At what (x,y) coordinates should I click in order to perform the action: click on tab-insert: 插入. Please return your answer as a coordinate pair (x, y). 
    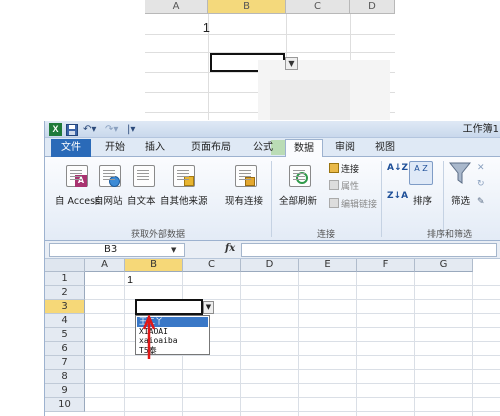
    Looking at the image, I should click on (155, 148).